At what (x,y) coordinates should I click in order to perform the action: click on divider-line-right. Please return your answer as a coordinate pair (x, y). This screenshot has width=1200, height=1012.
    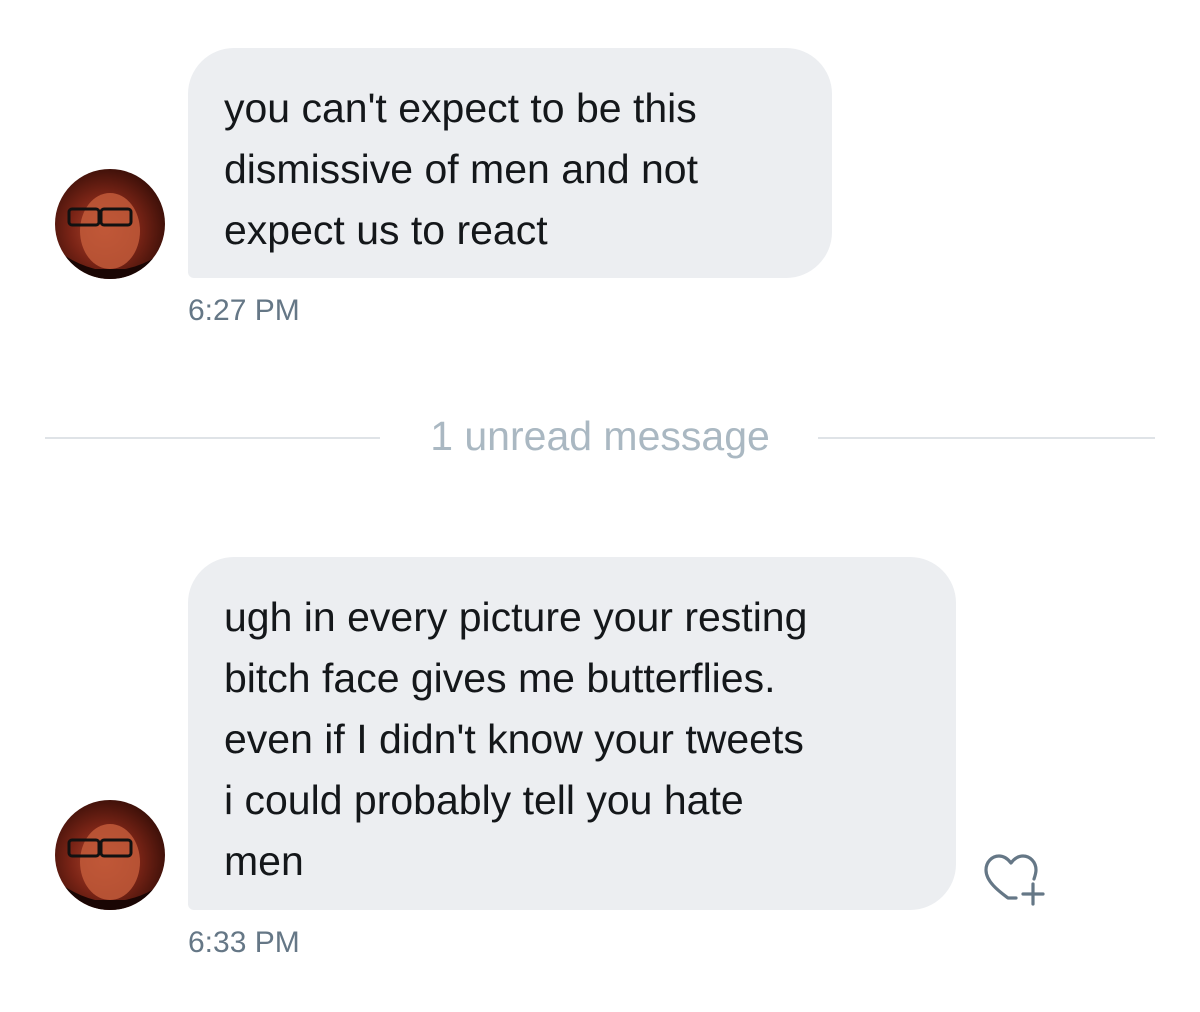
    Looking at the image, I should click on (986, 438).